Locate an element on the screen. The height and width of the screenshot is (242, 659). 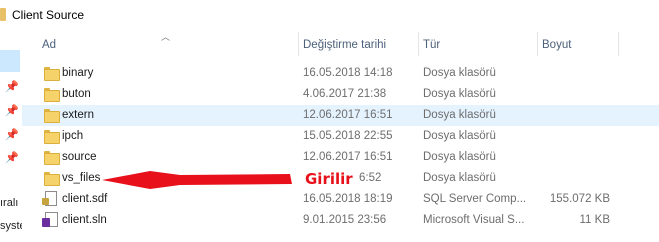
file-name: client.sln is located at coordinates (84, 220).